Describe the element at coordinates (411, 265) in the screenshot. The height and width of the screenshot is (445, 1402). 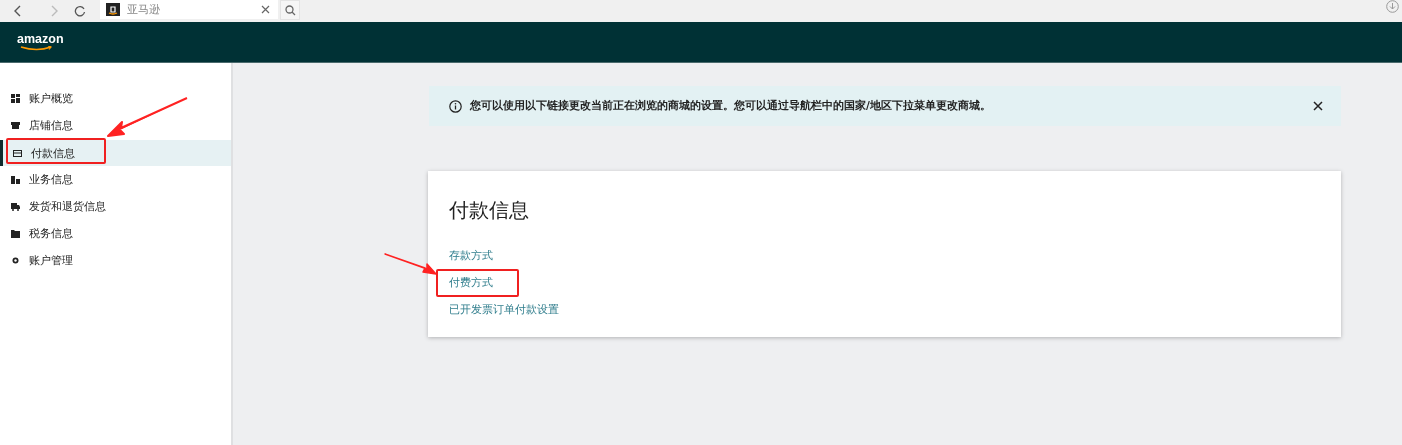
I see `annotation-arrow` at that location.